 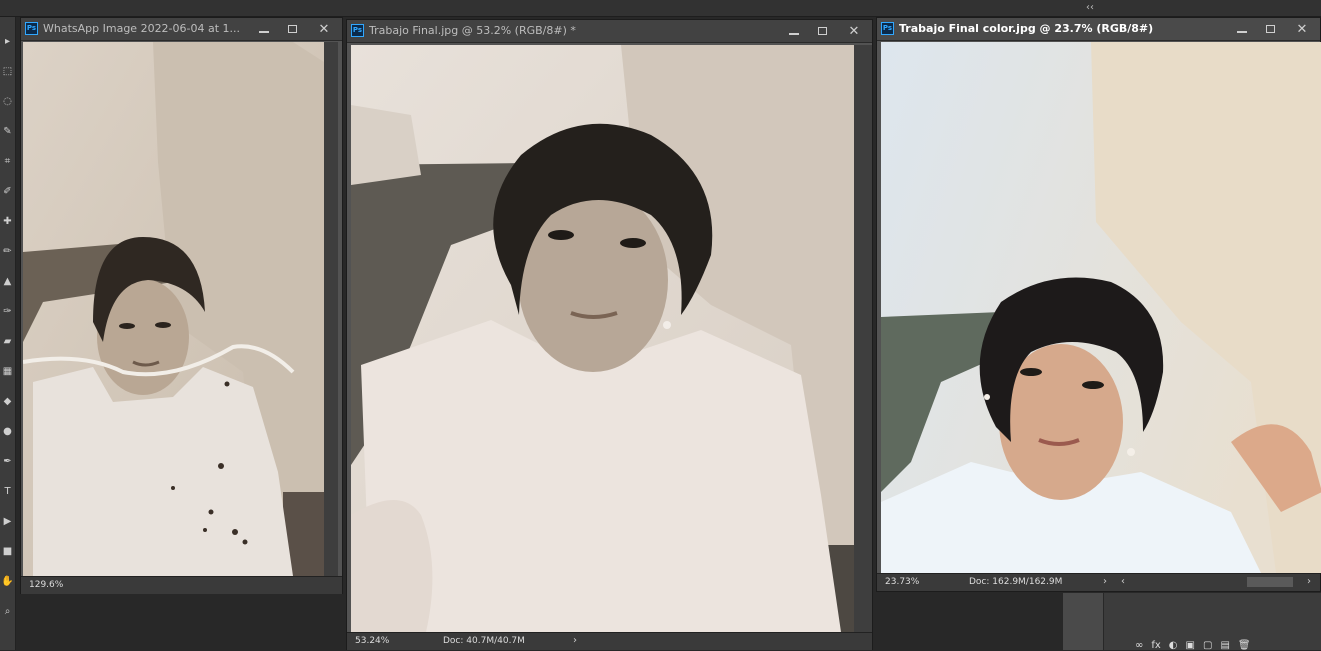 What do you see at coordinates (7, 342) in the screenshot?
I see `eraser-tool-icon: ▰` at bounding box center [7, 342].